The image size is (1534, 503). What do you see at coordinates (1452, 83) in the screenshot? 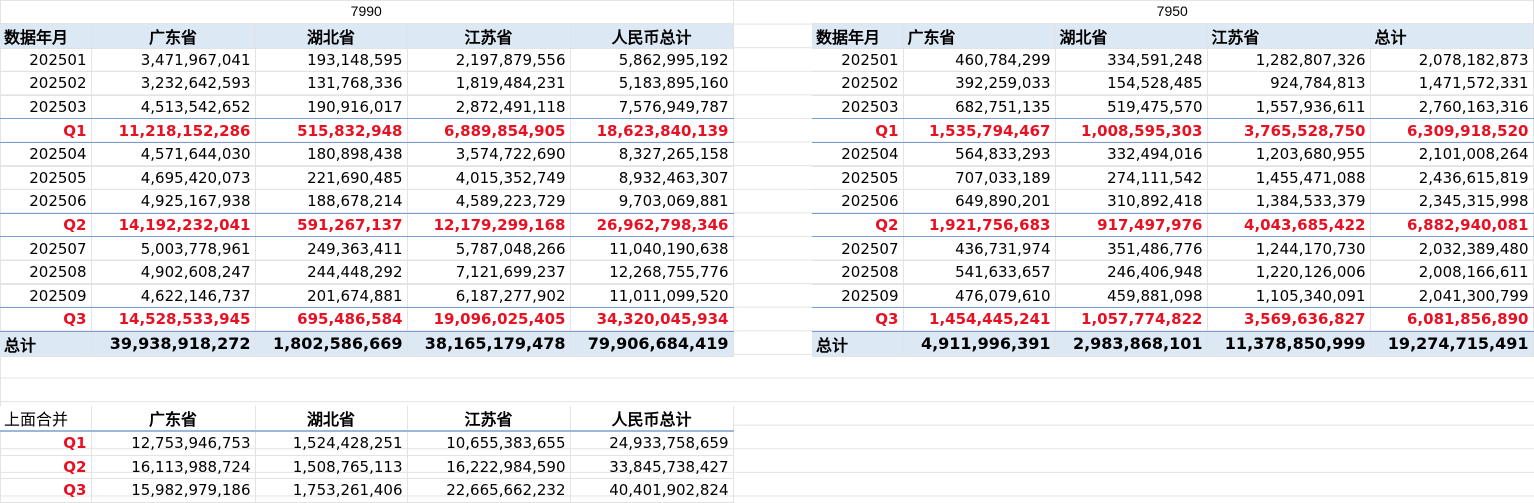
I see `data-cell: 1,471,572,331` at bounding box center [1452, 83].